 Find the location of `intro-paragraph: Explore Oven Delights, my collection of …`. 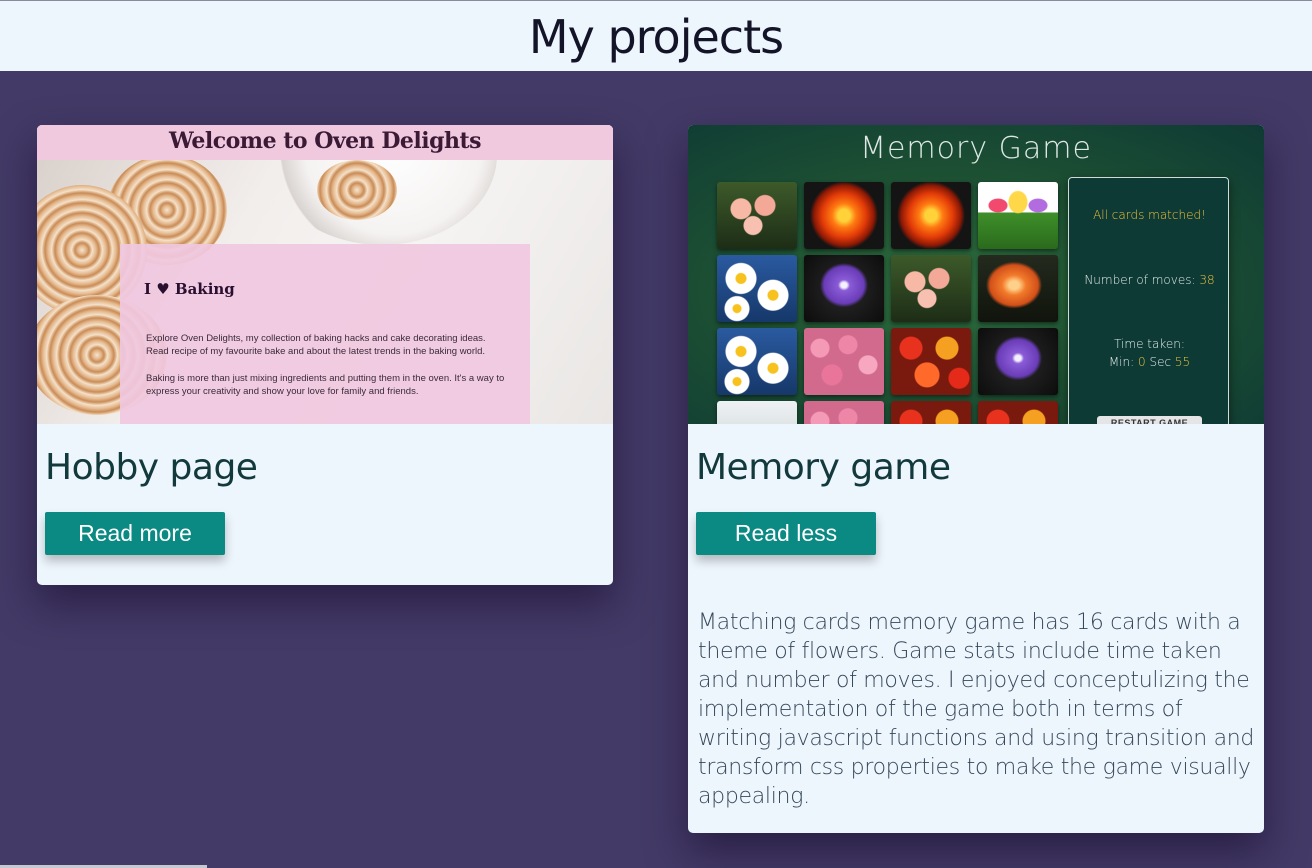

intro-paragraph: Explore Oven Delights, my collection of … is located at coordinates (316, 345).